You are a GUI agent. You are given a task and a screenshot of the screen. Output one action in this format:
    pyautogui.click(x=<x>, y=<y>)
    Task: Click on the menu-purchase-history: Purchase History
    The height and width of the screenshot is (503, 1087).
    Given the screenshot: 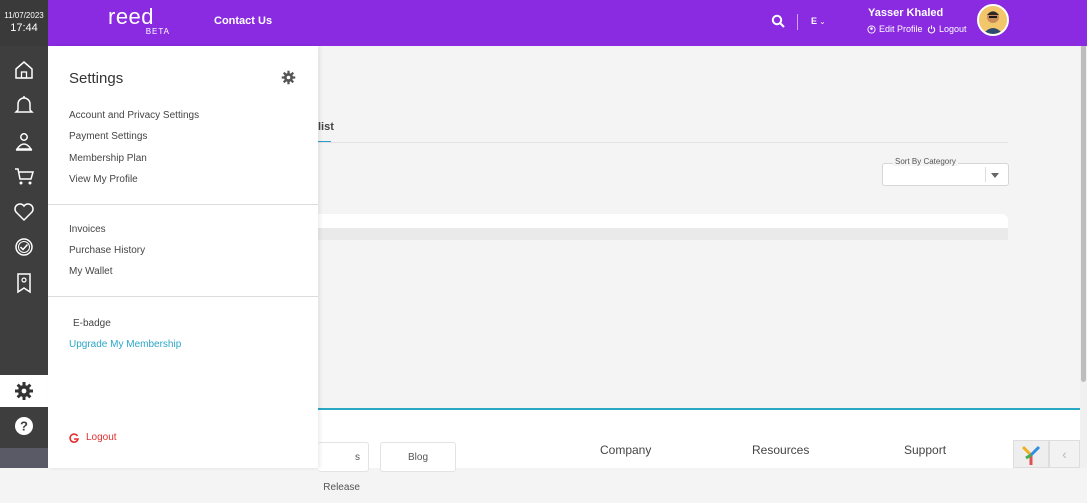 What is the action you would take?
    pyautogui.click(x=107, y=250)
    